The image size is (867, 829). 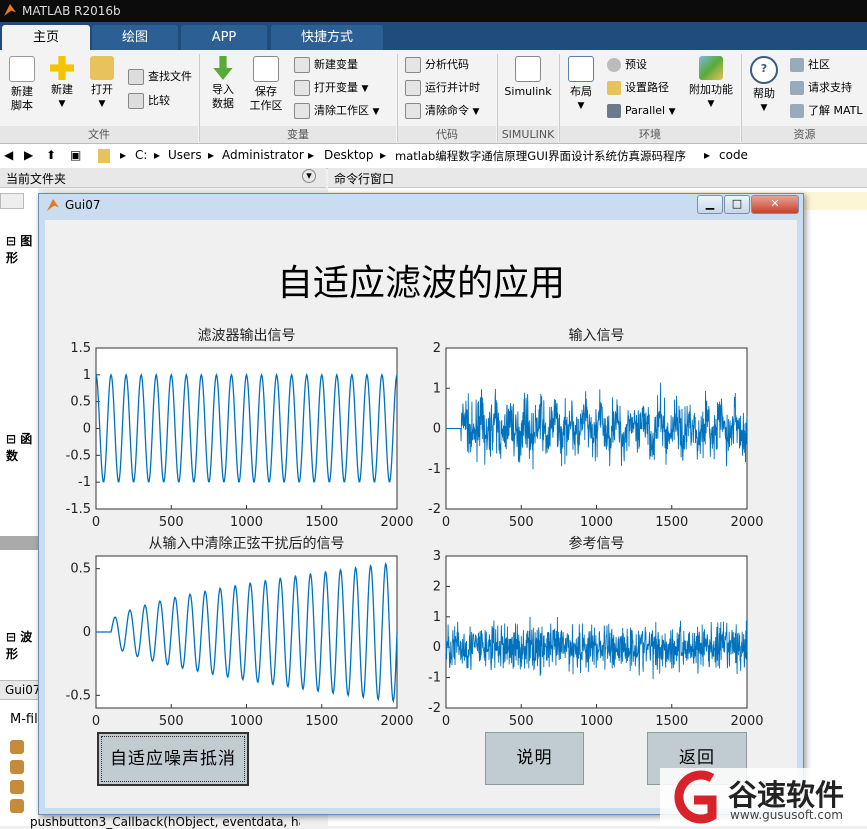 What do you see at coordinates (597, 336) in the screenshot?
I see `axis-title: 输入信号` at bounding box center [597, 336].